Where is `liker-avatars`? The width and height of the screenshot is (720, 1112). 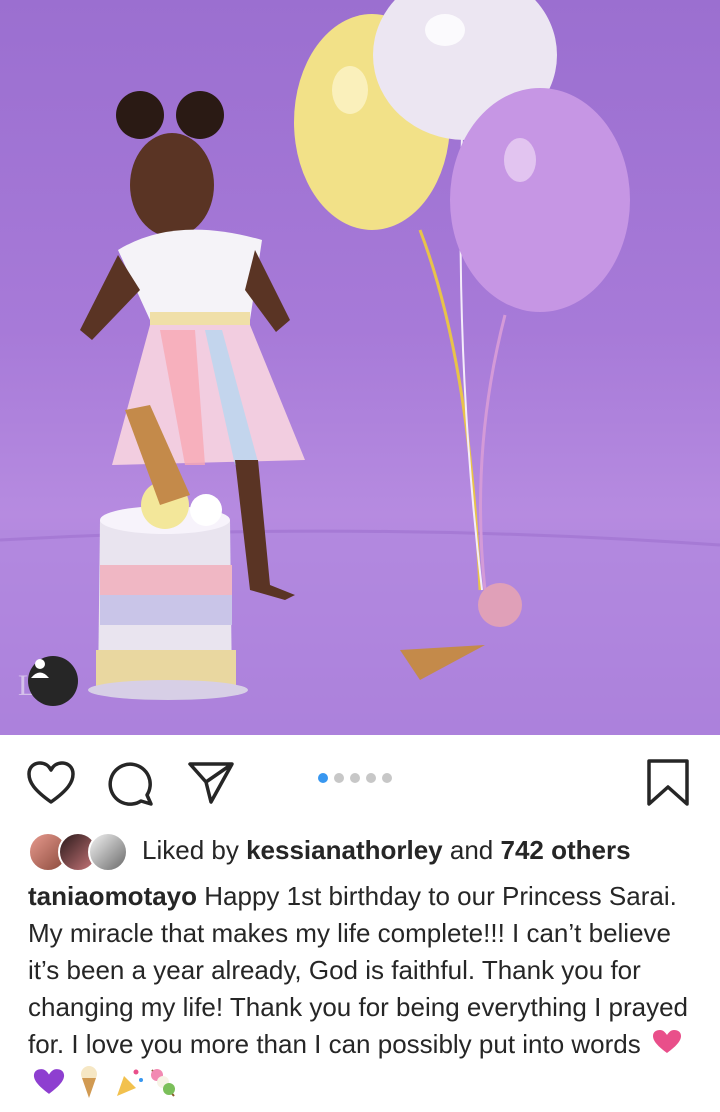
liker-avatars is located at coordinates (80, 851).